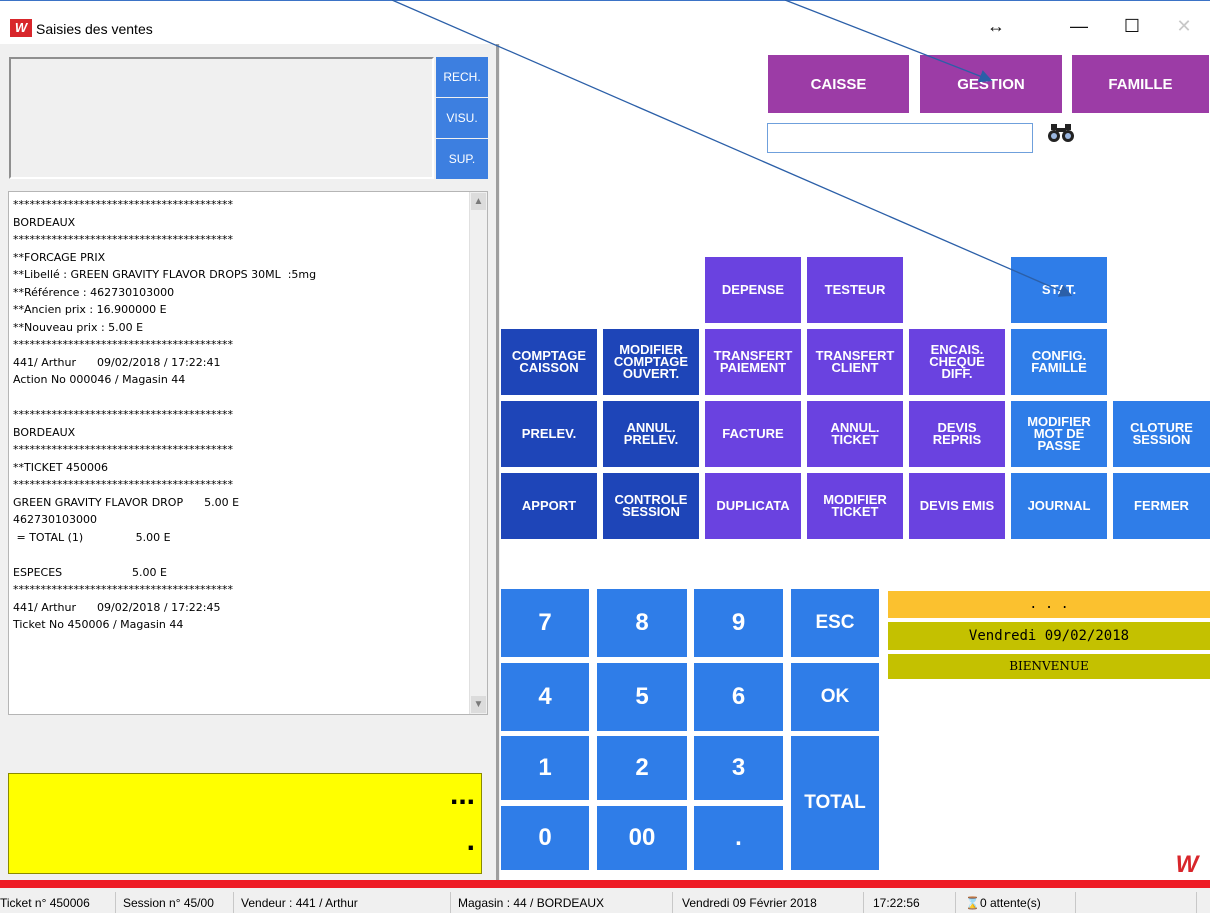 This screenshot has width=1210, height=913. I want to click on apport-button: APPORT, so click(549, 506).